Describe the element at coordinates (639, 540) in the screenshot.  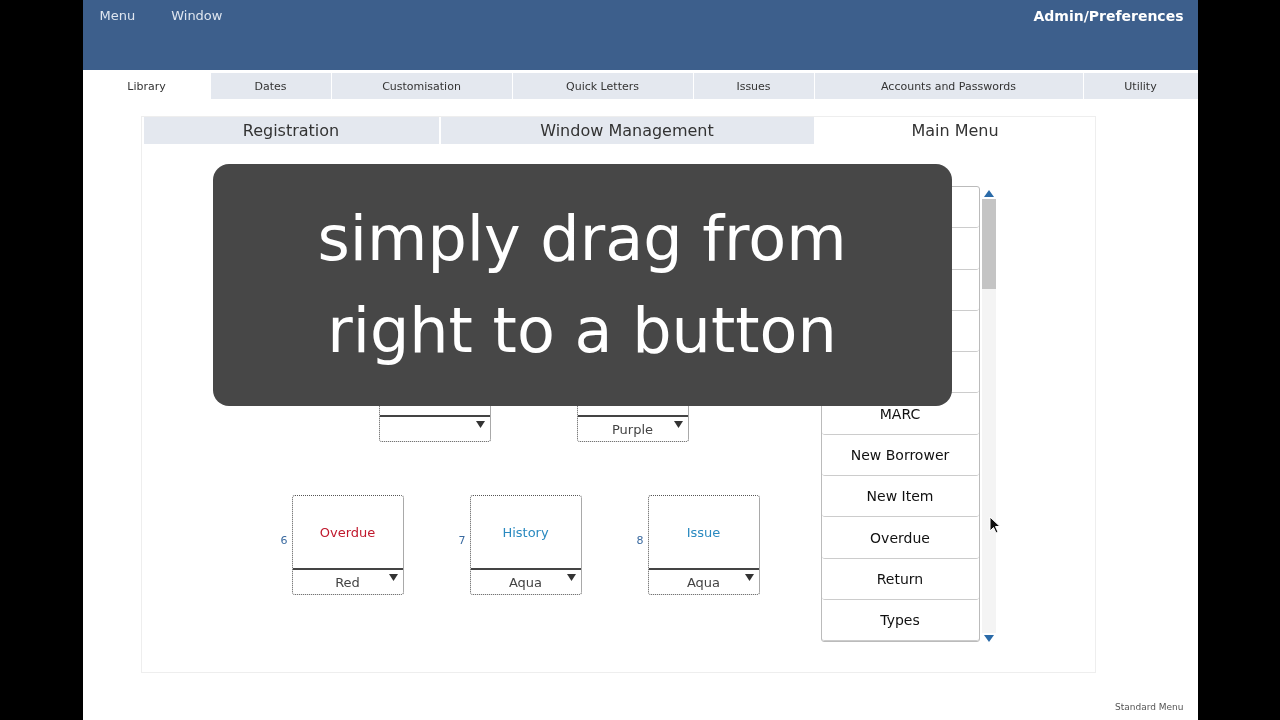
I see `slot-number: 8` at that location.